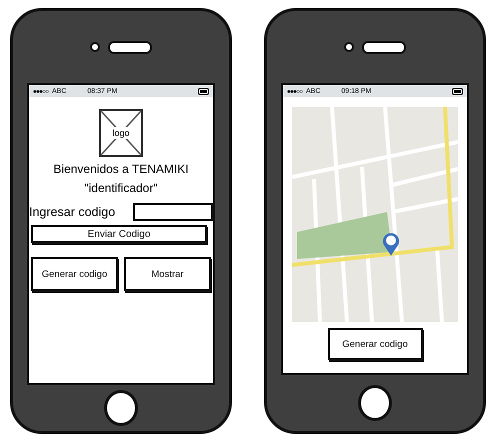  Describe the element at coordinates (119, 234) in the screenshot. I see `send-code-button: Enviar Codigo` at that location.